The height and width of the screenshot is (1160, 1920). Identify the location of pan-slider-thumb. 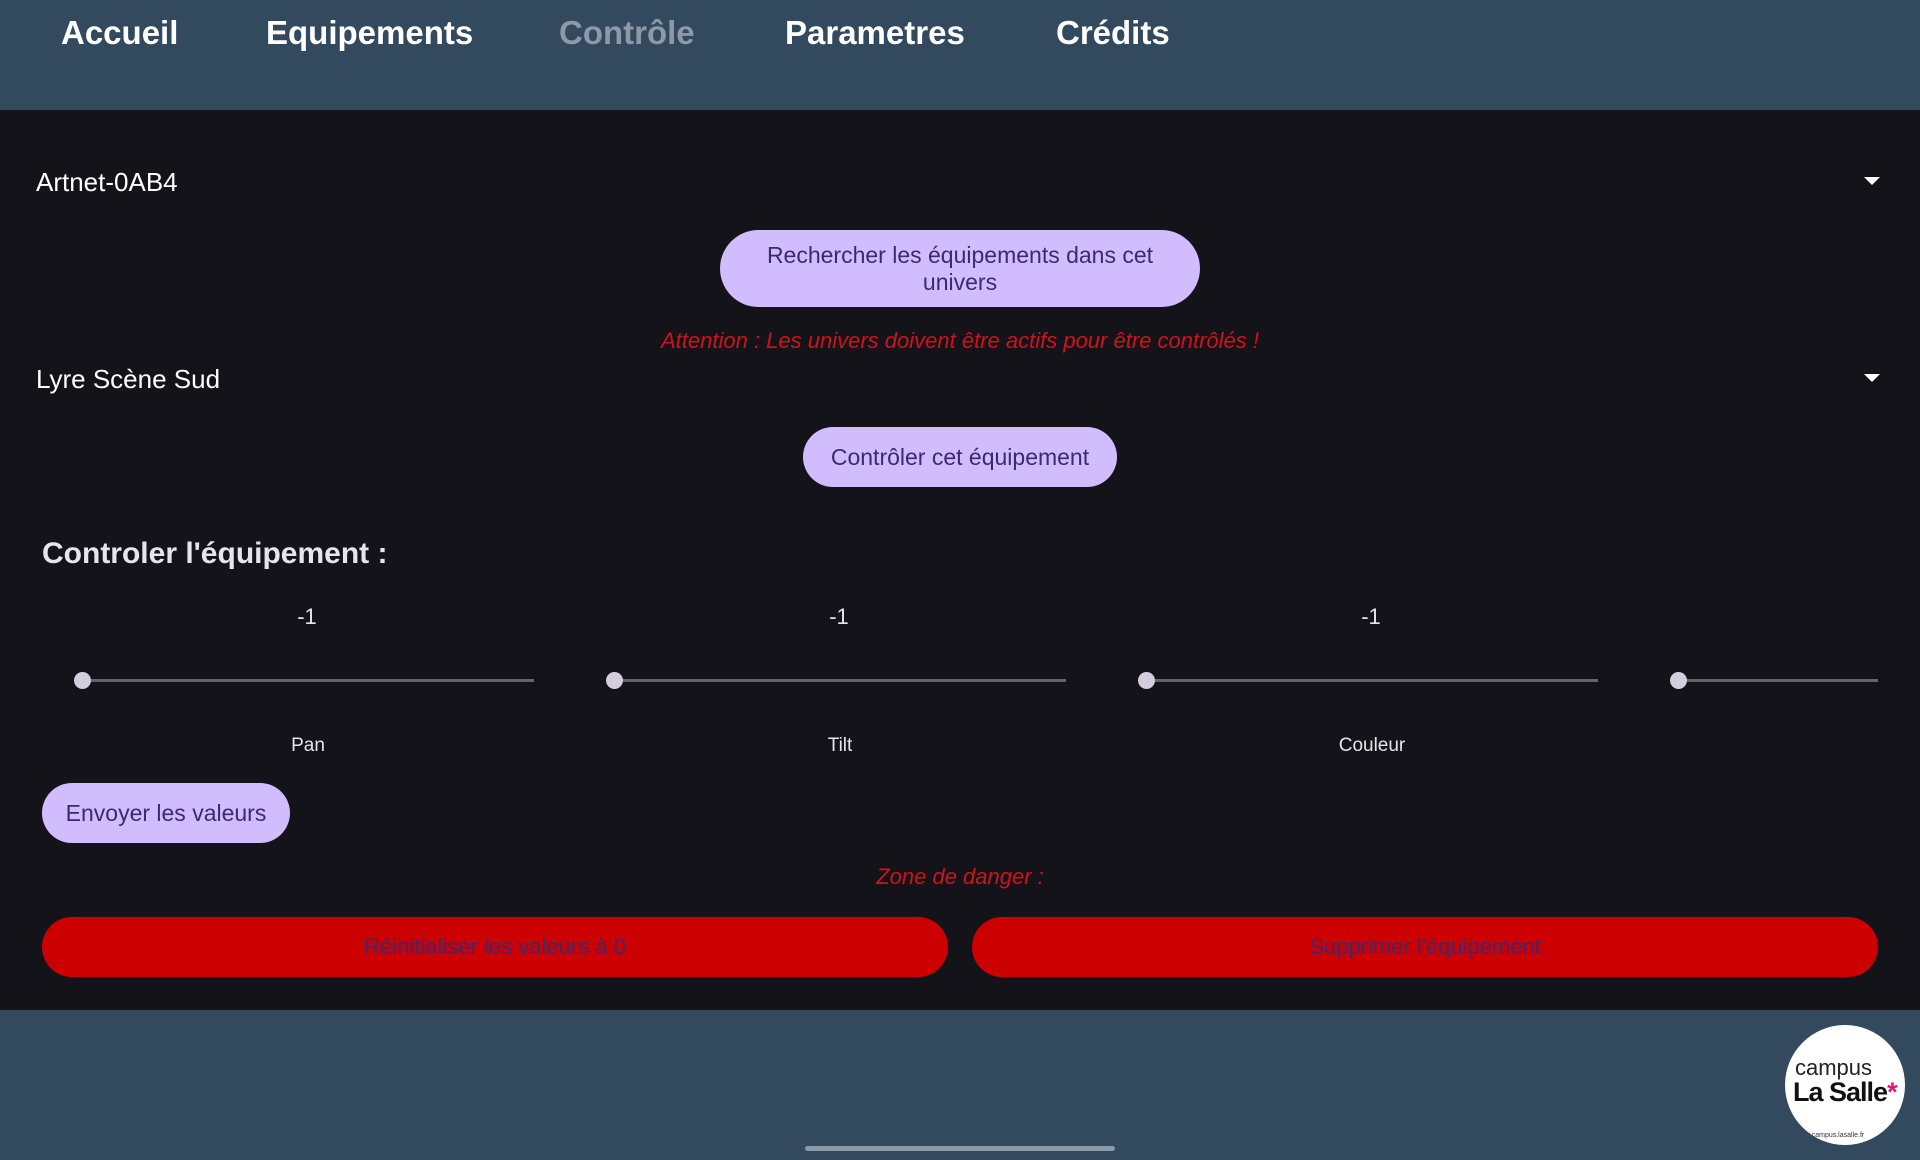
(82, 680).